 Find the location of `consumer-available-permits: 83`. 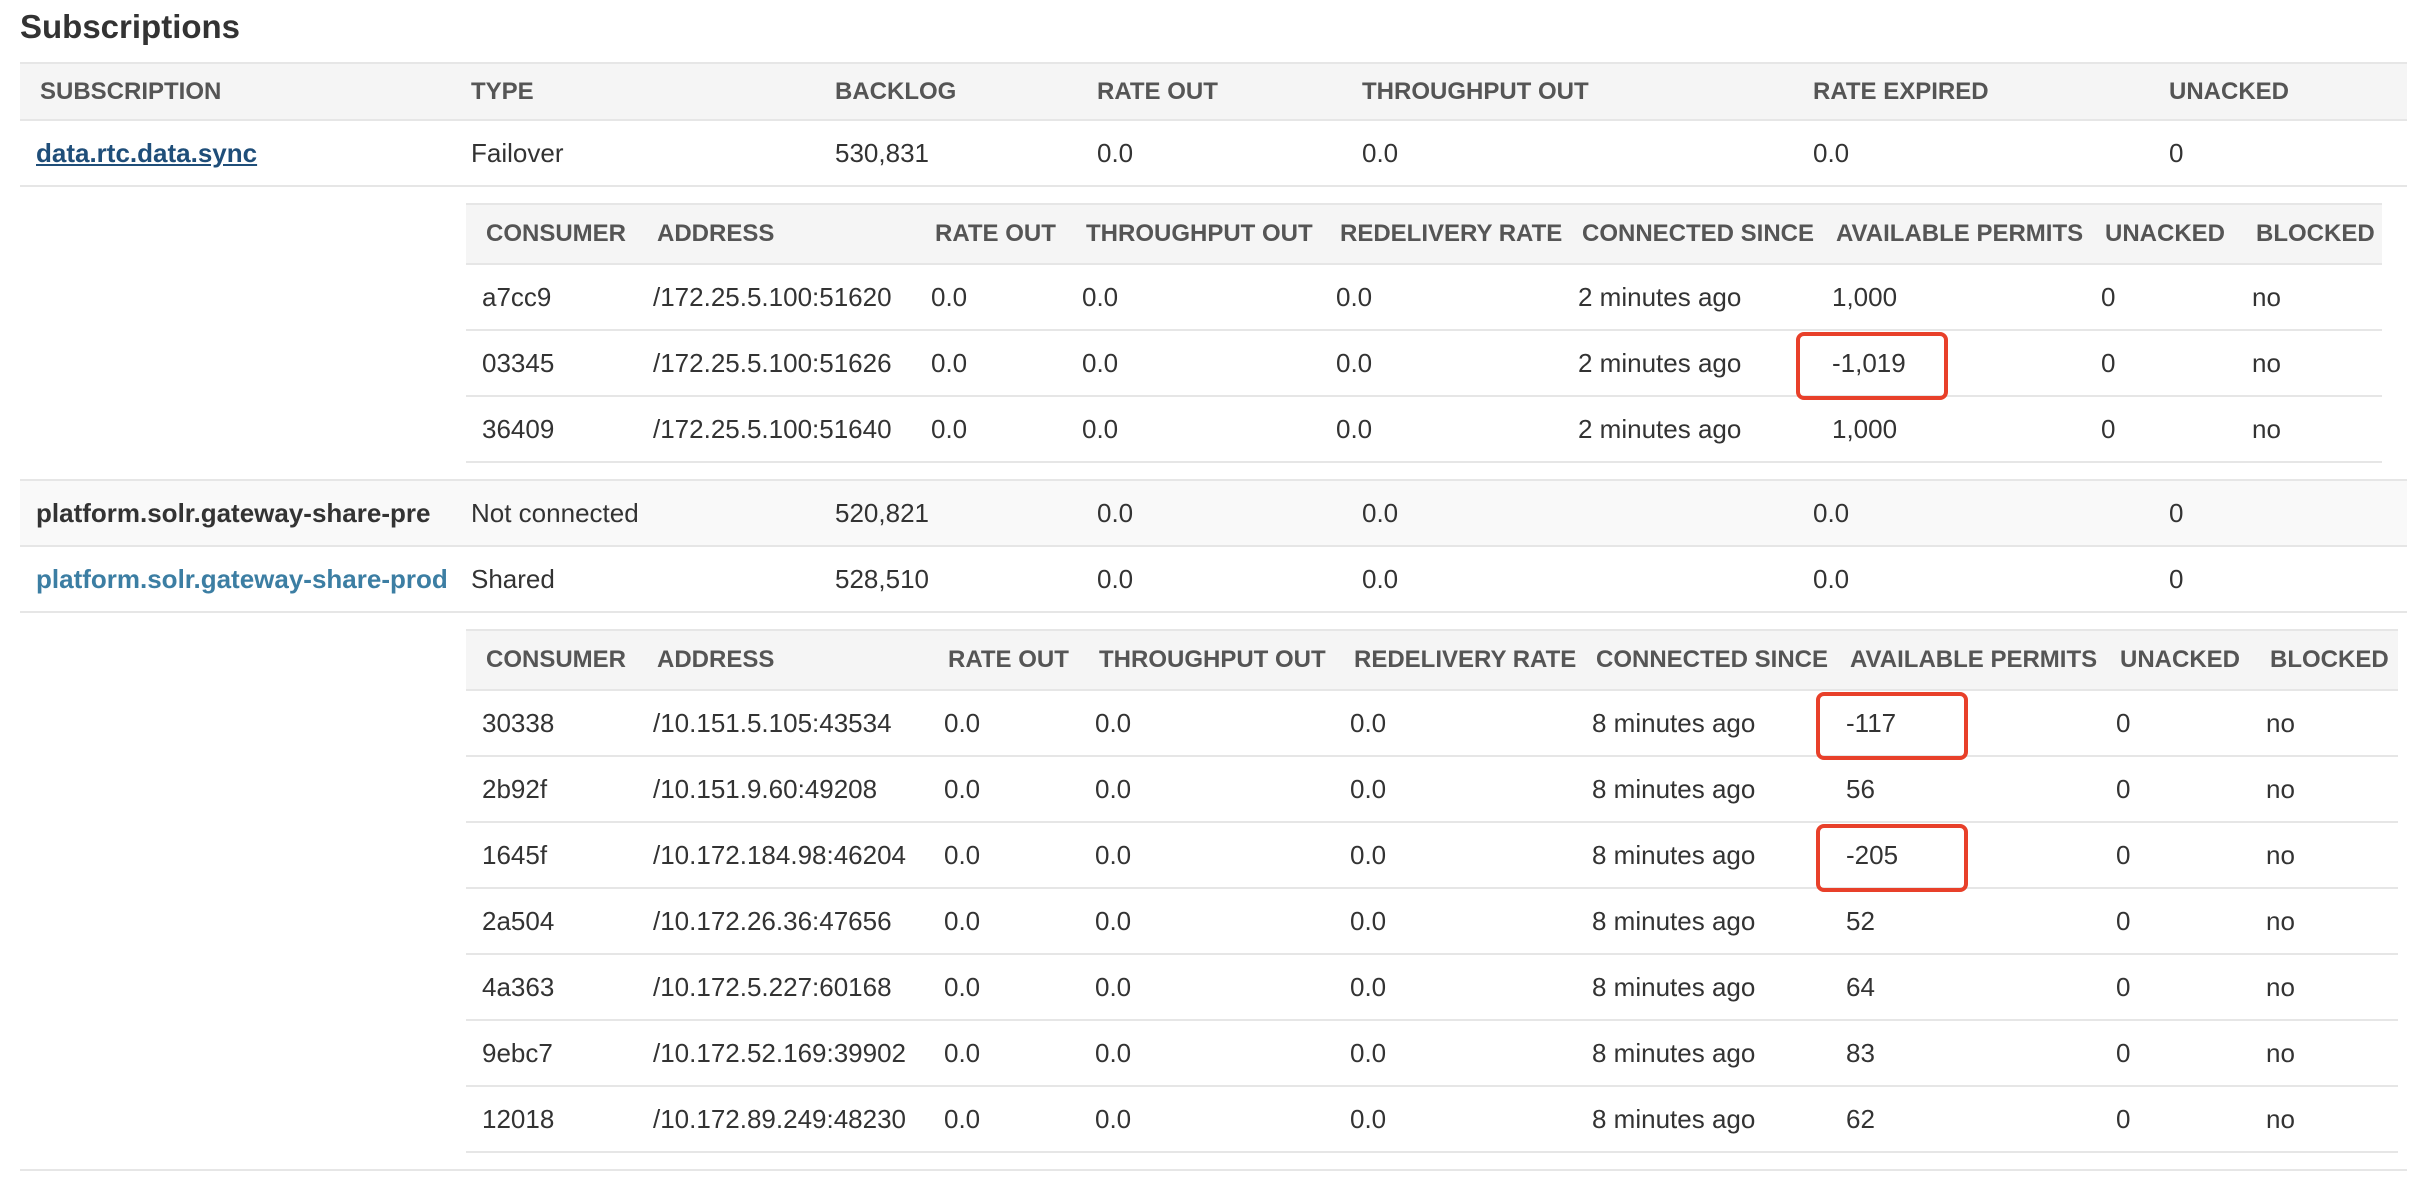

consumer-available-permits: 83 is located at coordinates (1860, 1052).